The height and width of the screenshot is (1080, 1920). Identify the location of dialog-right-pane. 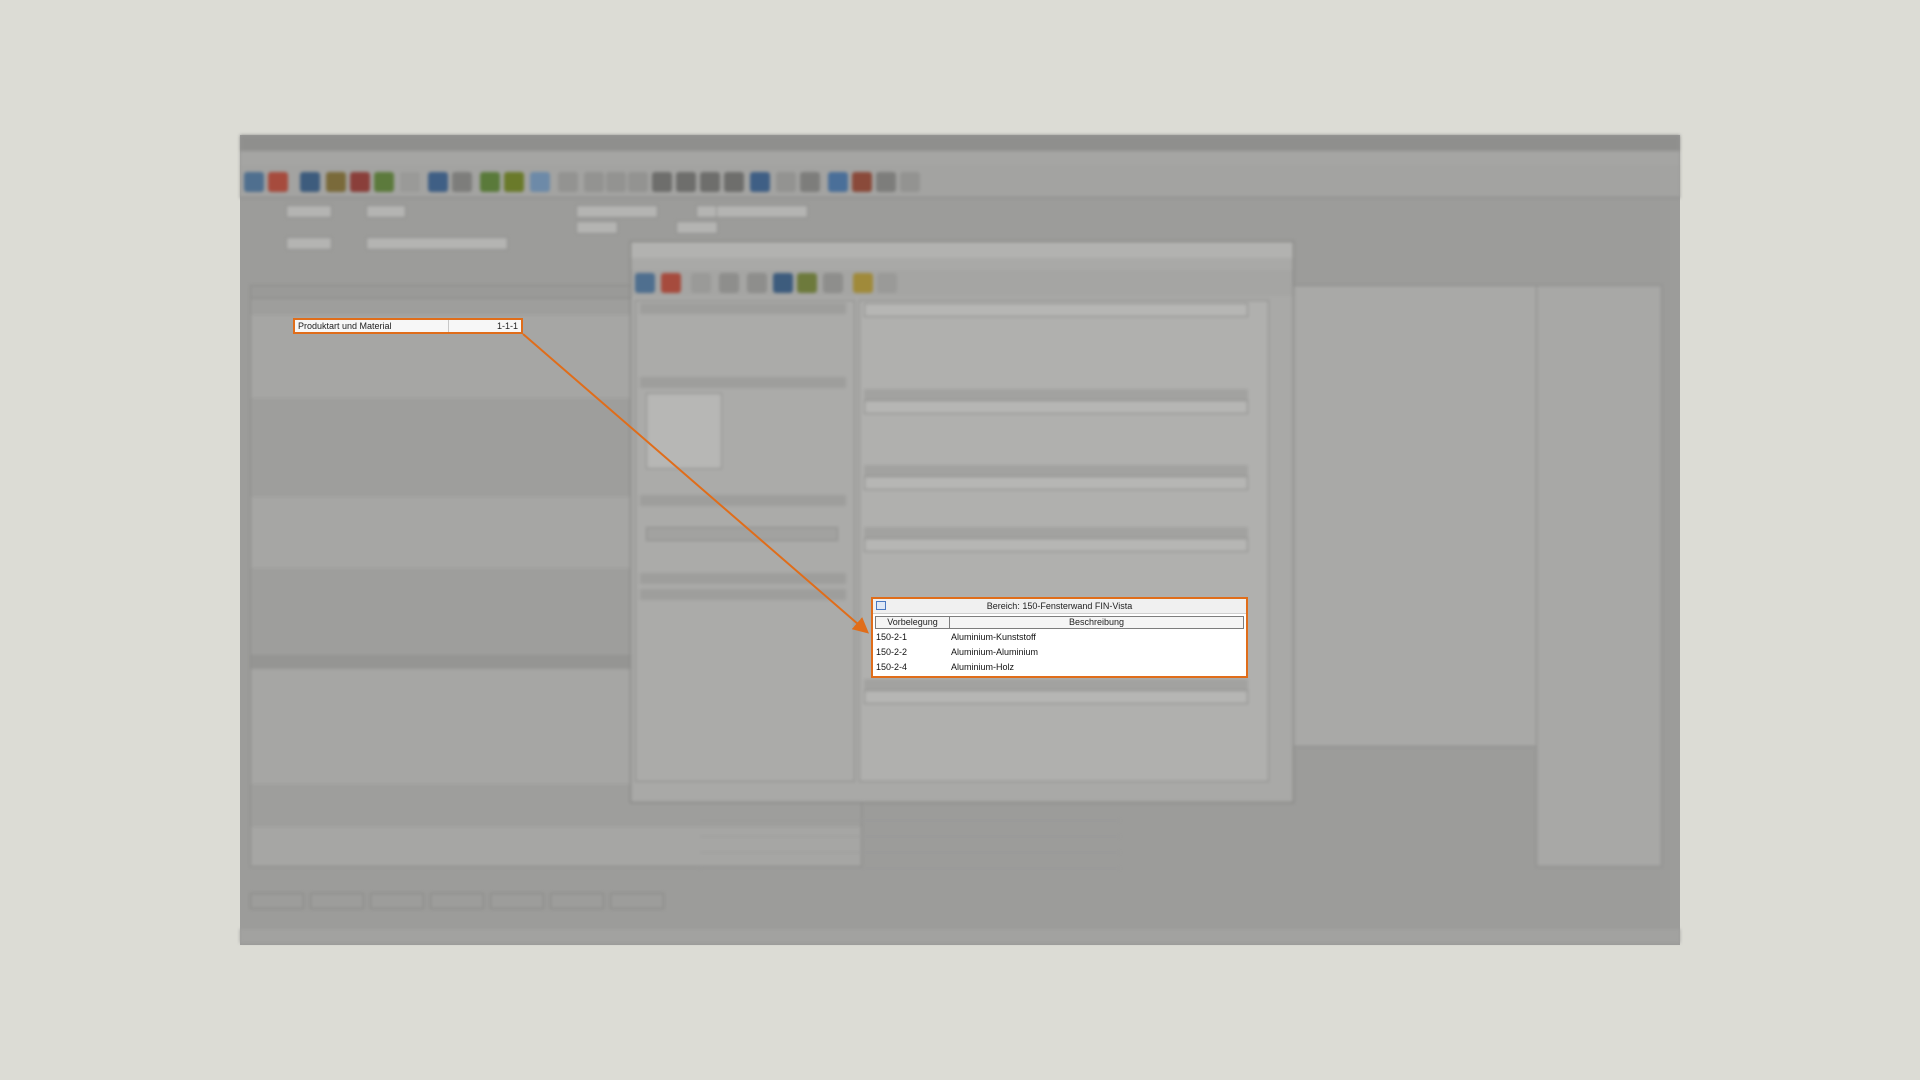
(1064, 541).